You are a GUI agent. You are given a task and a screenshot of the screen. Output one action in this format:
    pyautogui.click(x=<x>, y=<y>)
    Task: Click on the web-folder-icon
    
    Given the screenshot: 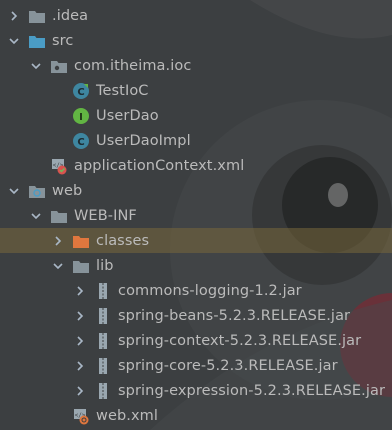 What is the action you would take?
    pyautogui.click(x=37, y=191)
    